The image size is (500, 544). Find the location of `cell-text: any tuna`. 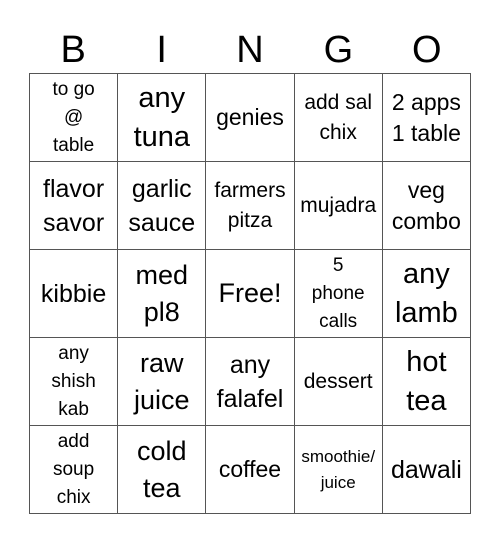

cell-text: any tuna is located at coordinates (162, 117).